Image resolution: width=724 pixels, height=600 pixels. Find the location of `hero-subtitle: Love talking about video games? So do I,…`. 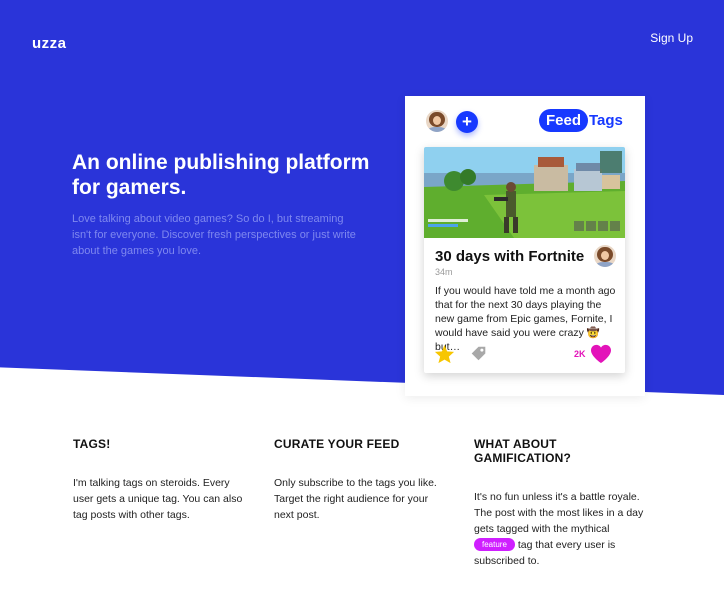

hero-subtitle: Love talking about video games? So do I,… is located at coordinates (214, 235).